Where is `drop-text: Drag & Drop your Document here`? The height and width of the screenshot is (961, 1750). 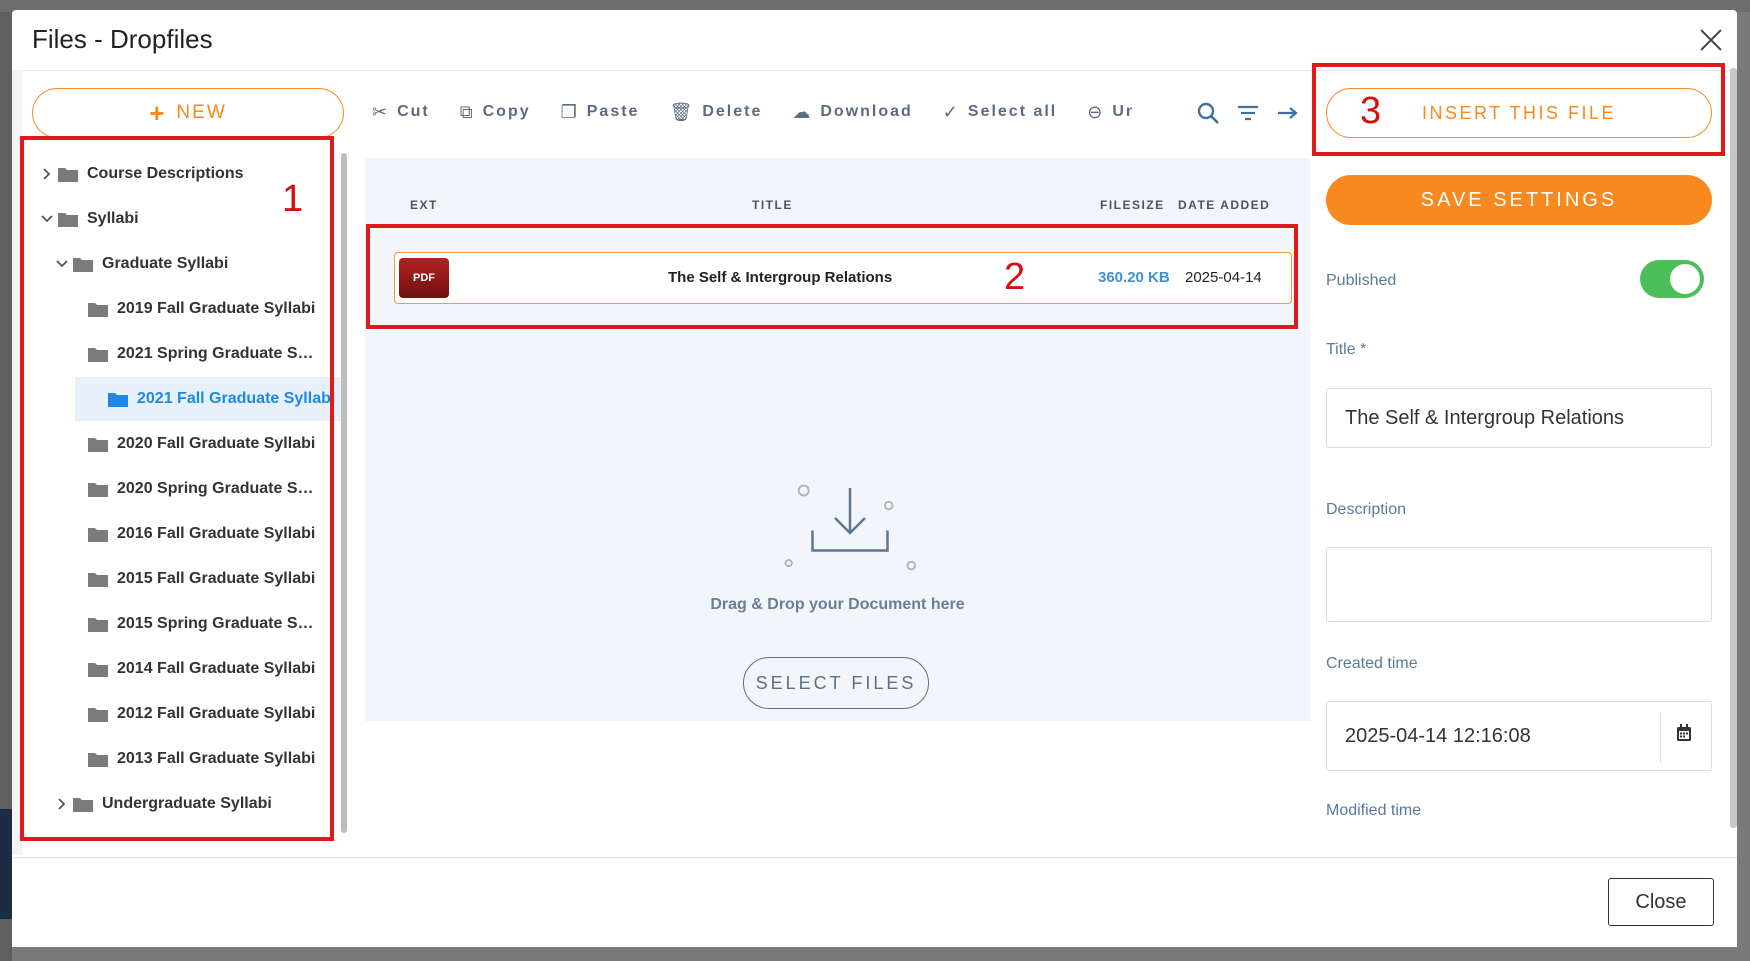
drop-text: Drag & Drop your Document here is located at coordinates (837, 604).